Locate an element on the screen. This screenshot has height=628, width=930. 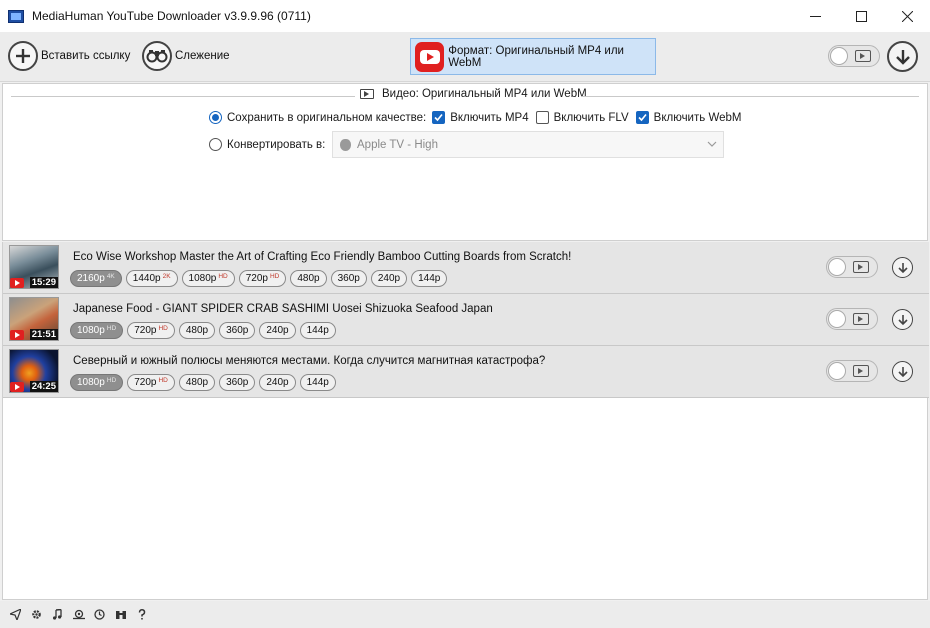
window-controls is located at coordinates (861, 16).